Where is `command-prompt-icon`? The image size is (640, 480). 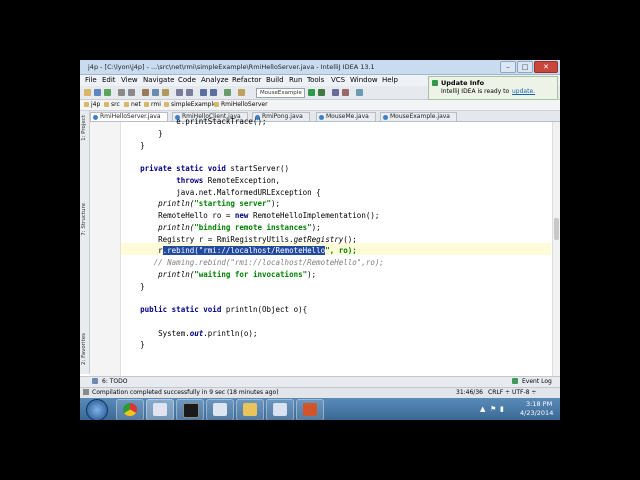
command-prompt-icon is located at coordinates (191, 410).